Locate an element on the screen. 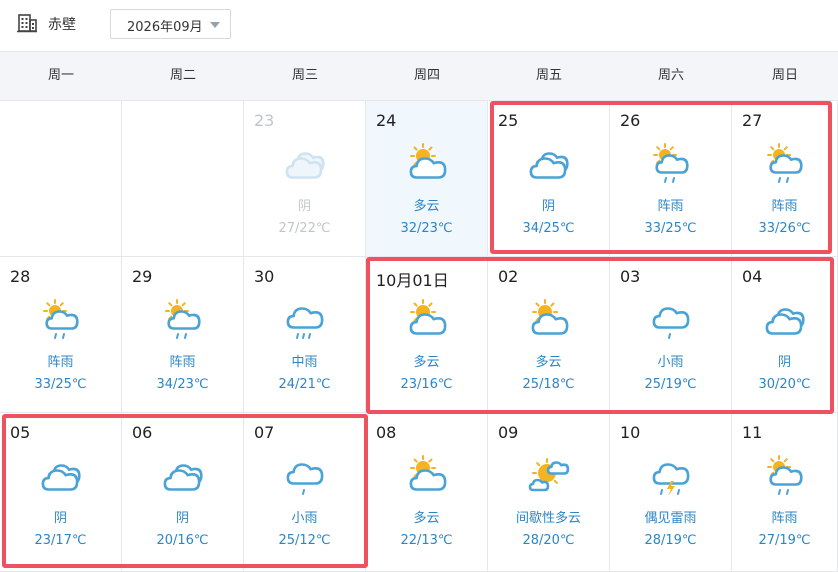  temperature-range: 23/16℃ is located at coordinates (426, 384).